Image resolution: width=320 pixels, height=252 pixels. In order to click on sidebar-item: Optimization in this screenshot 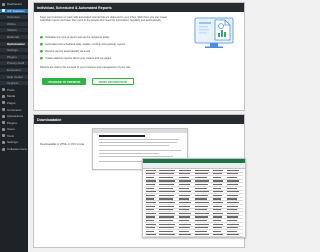, I will do `click(14, 44)`.